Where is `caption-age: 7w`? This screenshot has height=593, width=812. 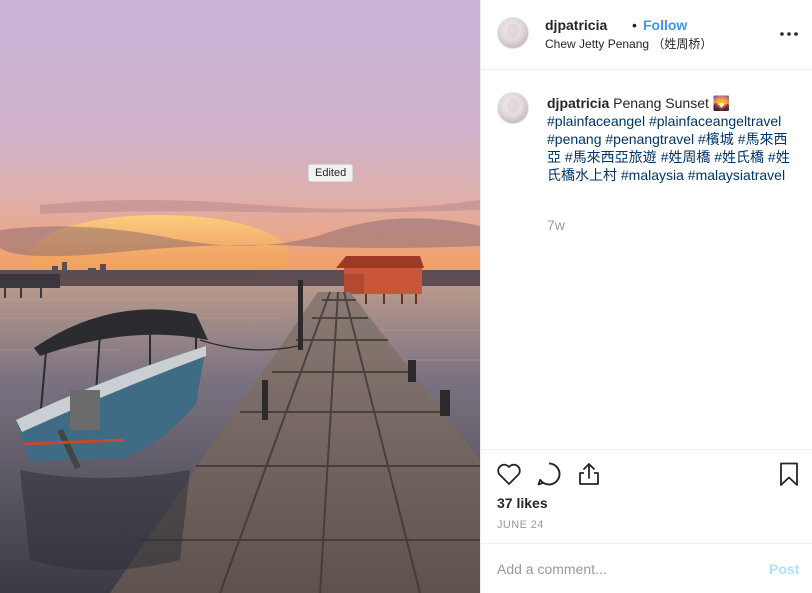 caption-age: 7w is located at coordinates (556, 225).